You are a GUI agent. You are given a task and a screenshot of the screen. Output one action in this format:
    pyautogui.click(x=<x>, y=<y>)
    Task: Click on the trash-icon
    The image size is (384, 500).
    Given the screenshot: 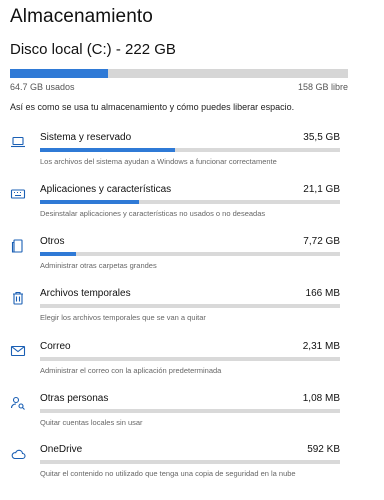 What is the action you would take?
    pyautogui.click(x=18, y=298)
    